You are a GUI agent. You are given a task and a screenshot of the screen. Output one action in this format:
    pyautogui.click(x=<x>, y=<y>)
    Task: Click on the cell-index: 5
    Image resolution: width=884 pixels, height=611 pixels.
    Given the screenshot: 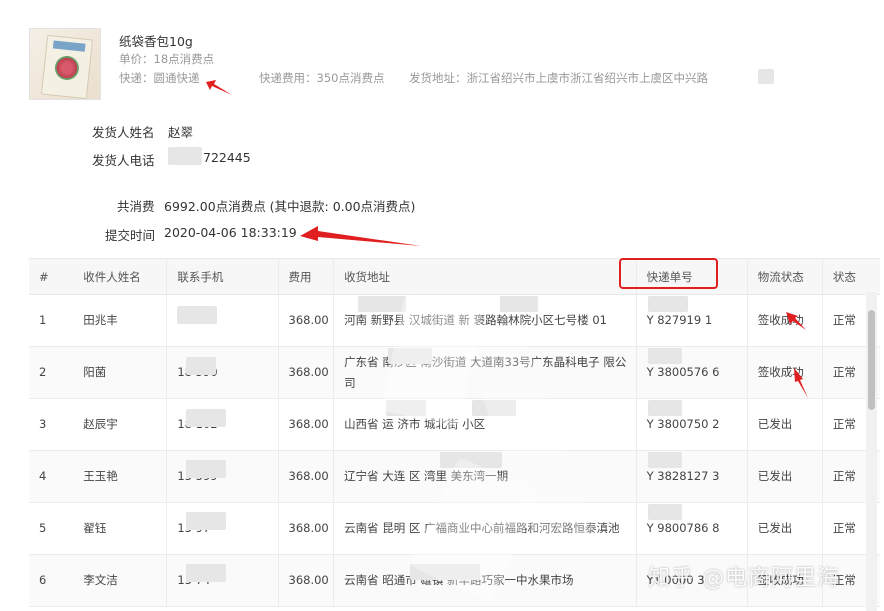 What is the action you would take?
    pyautogui.click(x=51, y=528)
    